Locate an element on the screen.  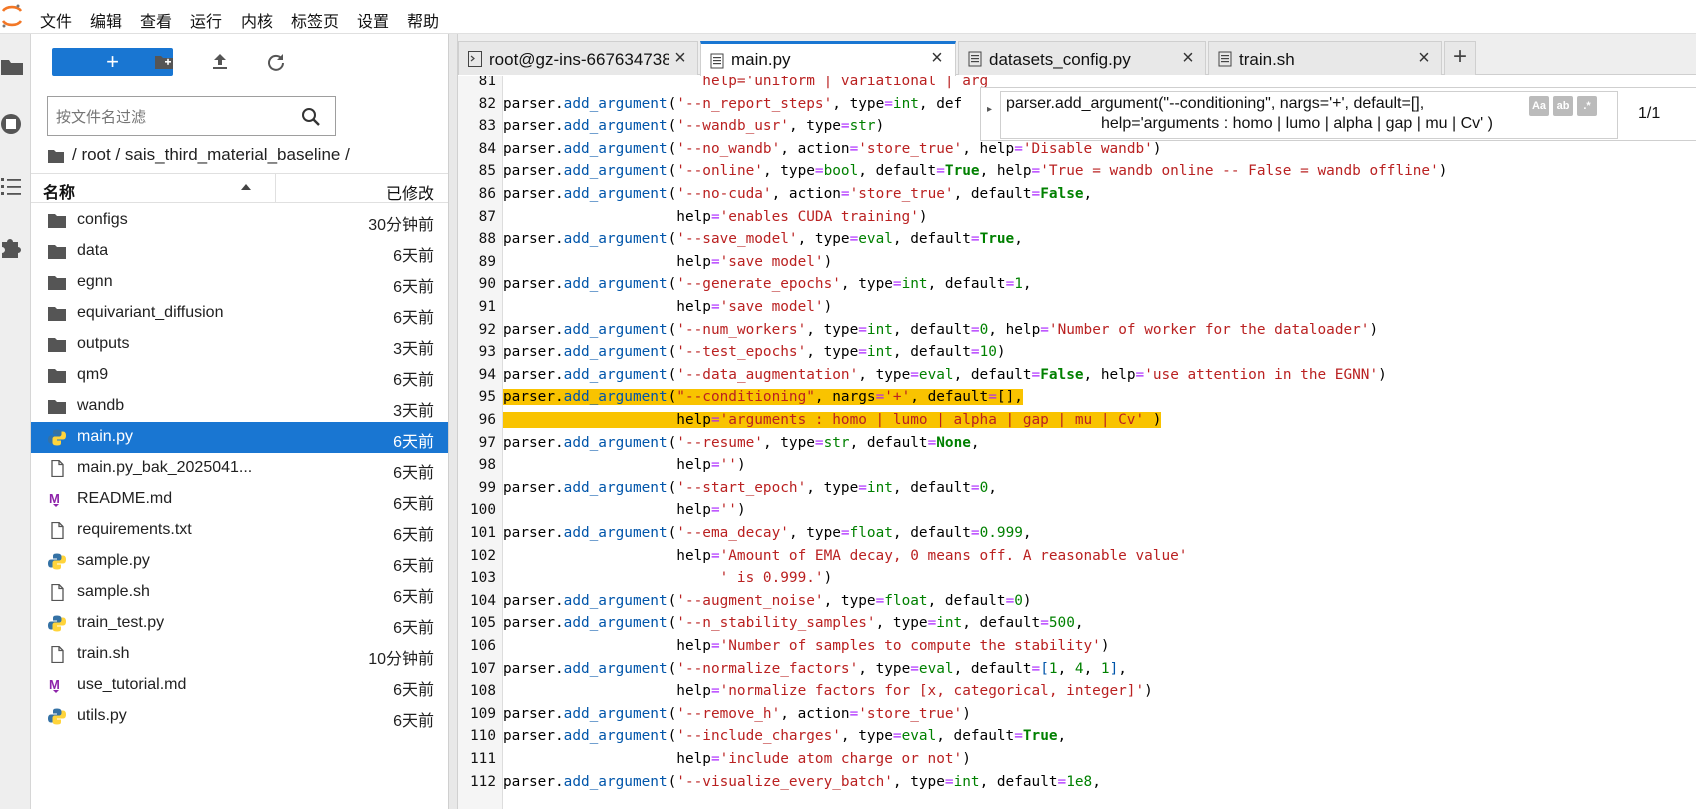
upload-icon is located at coordinates (220, 62).